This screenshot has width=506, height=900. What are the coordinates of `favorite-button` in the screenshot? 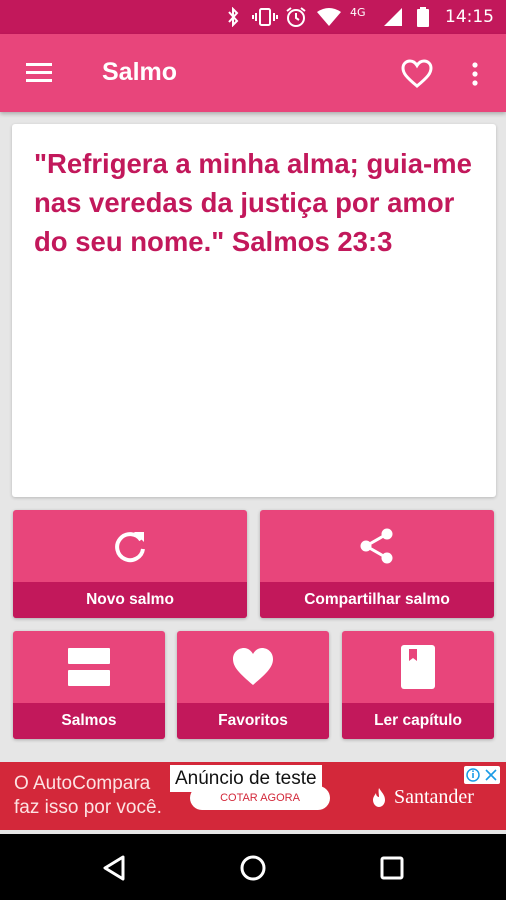 It's located at (417, 74).